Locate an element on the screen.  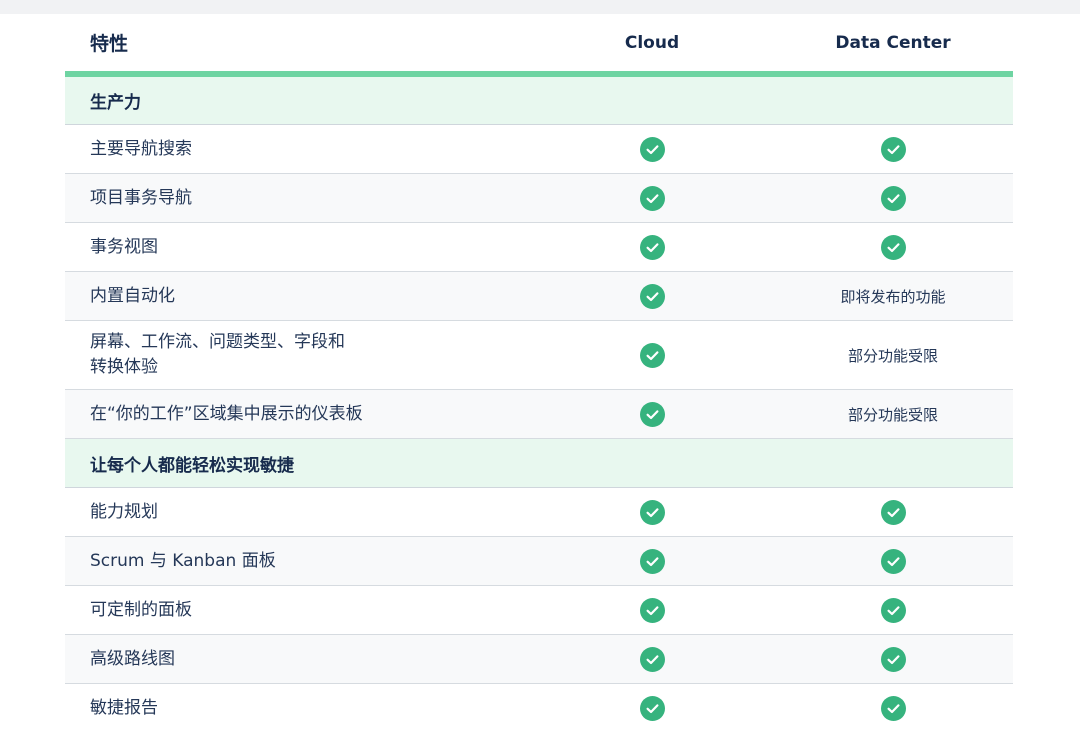
header-cloud: Cloud is located at coordinates (652, 42).